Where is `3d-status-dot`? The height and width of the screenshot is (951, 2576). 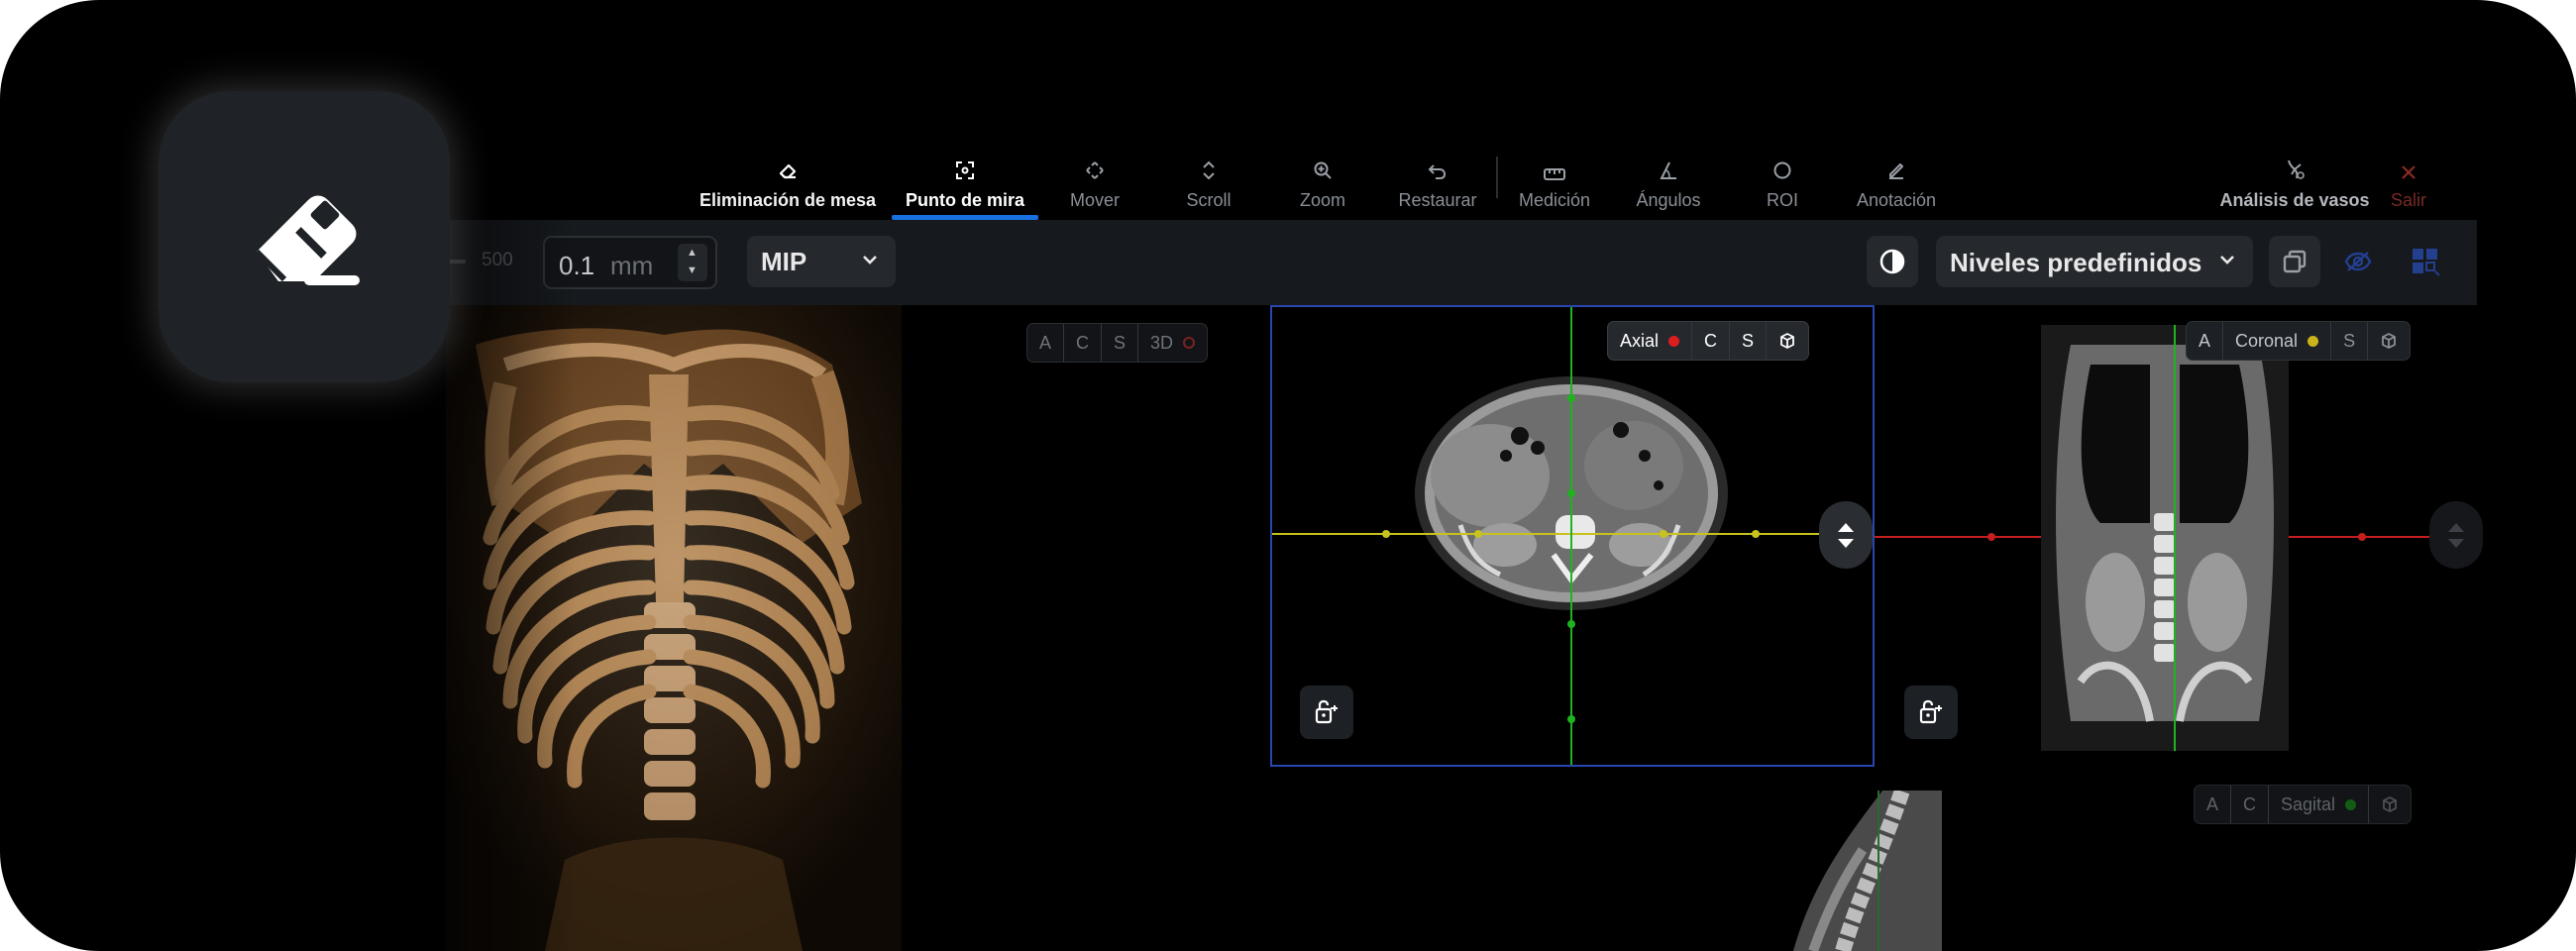 3d-status-dot is located at coordinates (1190, 343).